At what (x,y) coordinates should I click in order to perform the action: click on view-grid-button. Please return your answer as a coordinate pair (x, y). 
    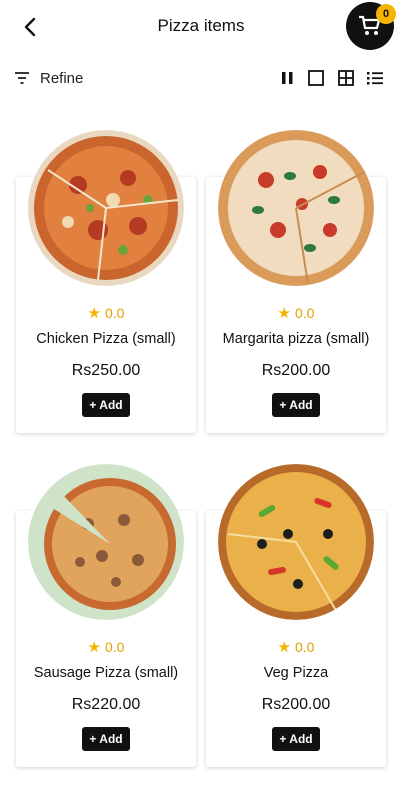
    Looking at the image, I should click on (346, 78).